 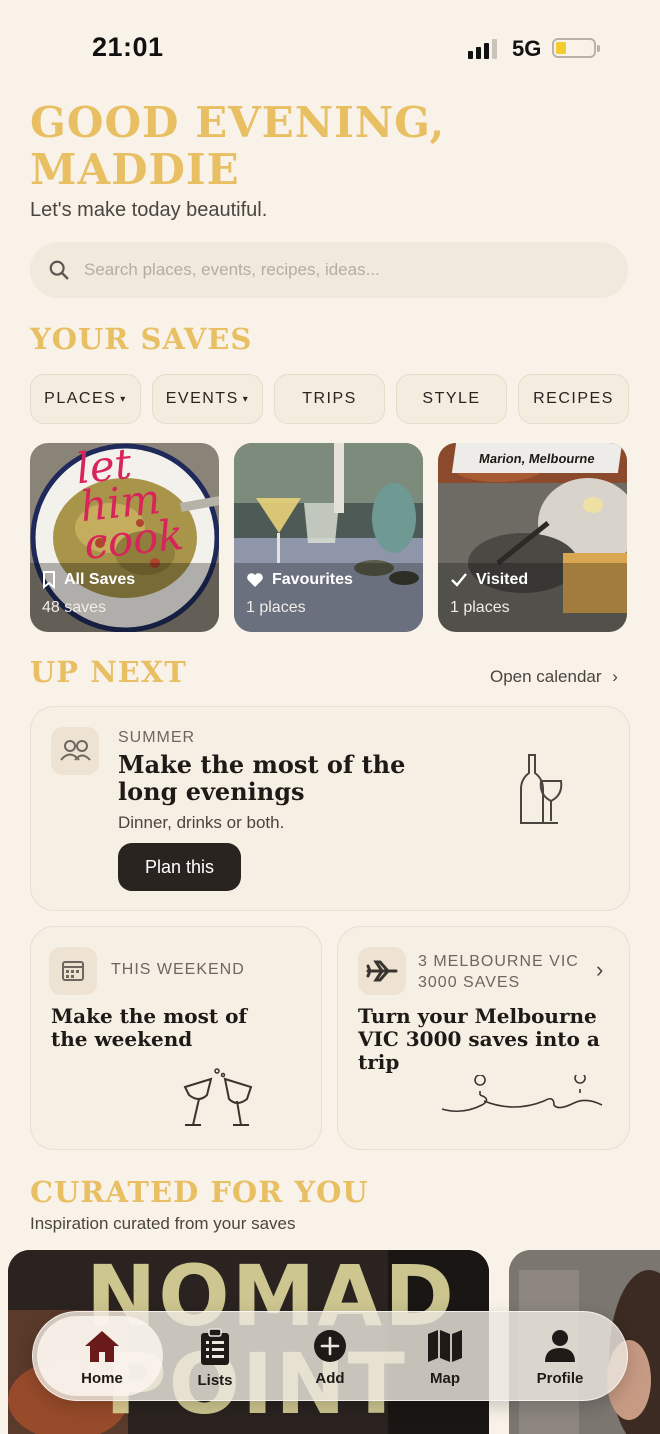 What do you see at coordinates (199, 1192) in the screenshot?
I see `curated-section-title: CURATED FOR YOU` at bounding box center [199, 1192].